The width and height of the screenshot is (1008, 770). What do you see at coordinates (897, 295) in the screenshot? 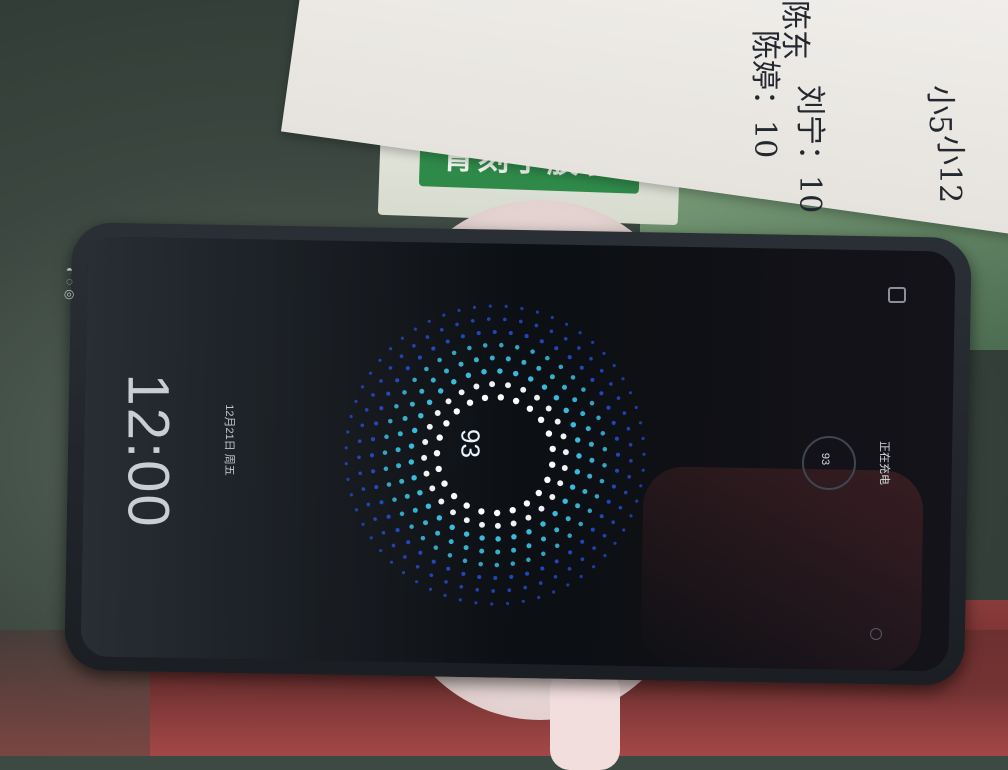
I see `camera-icon` at bounding box center [897, 295].